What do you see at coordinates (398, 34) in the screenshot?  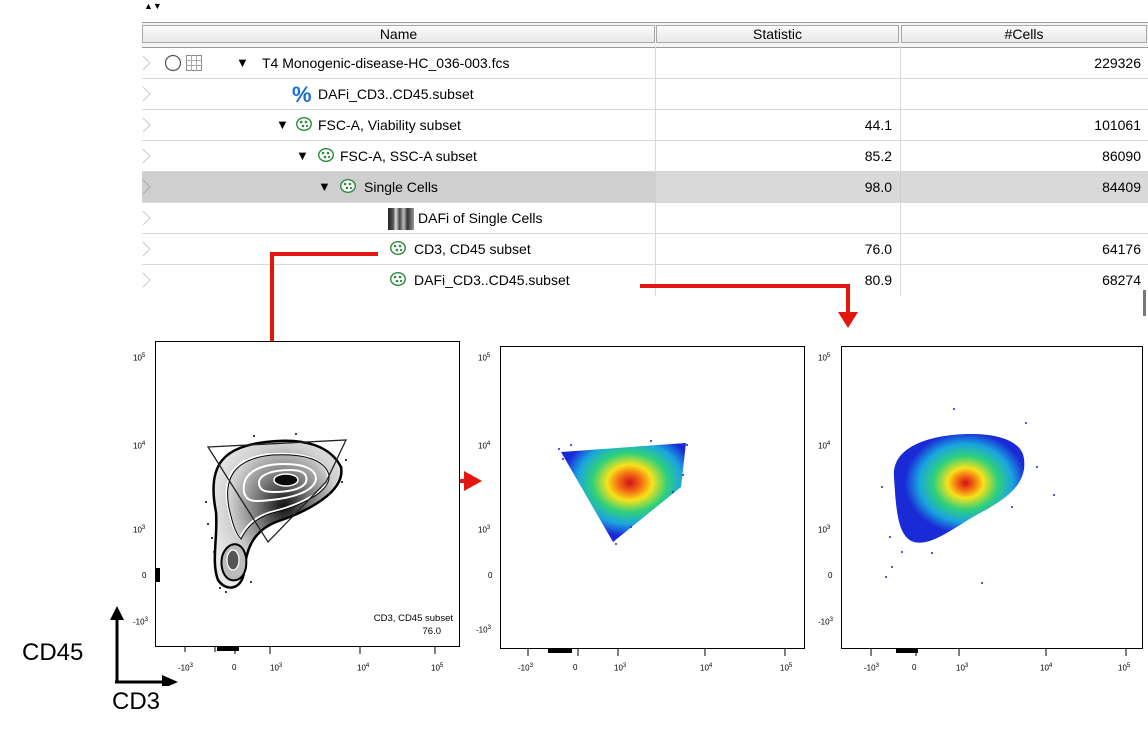 I see `column-header-name: Name` at bounding box center [398, 34].